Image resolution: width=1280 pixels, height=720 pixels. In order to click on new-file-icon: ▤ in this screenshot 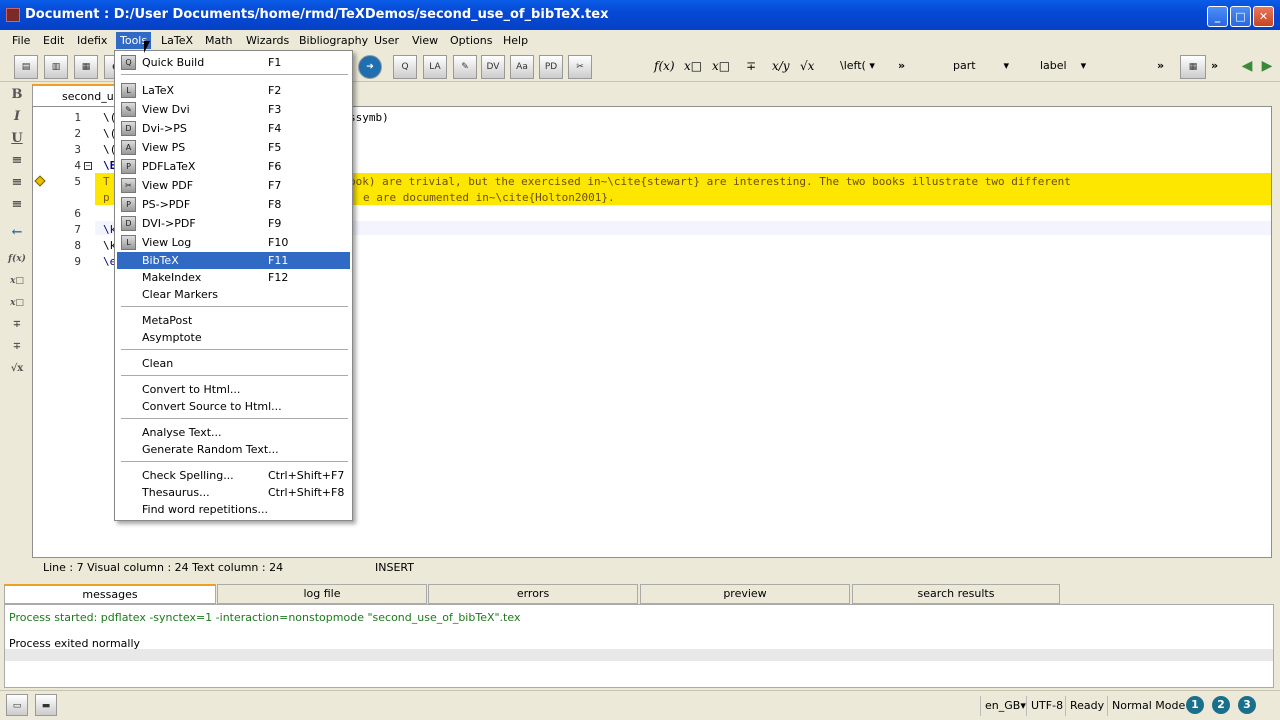, I will do `click(26, 67)`.